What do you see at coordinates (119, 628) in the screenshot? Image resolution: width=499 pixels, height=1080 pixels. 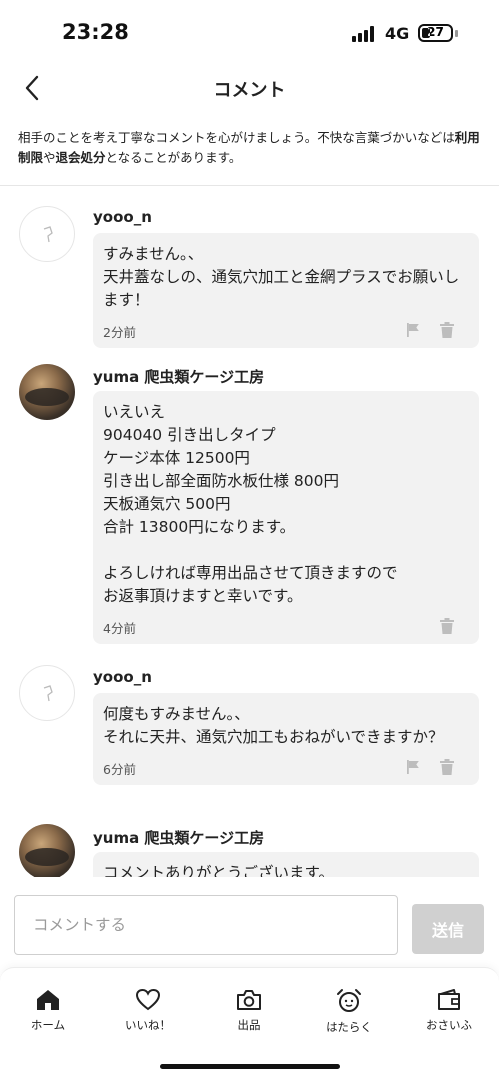 I see `comment-time: 4分前` at bounding box center [119, 628].